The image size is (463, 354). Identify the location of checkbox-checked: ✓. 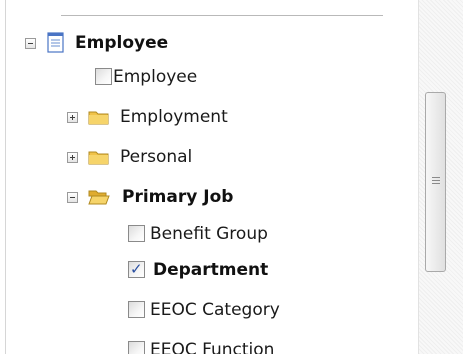
(136, 269).